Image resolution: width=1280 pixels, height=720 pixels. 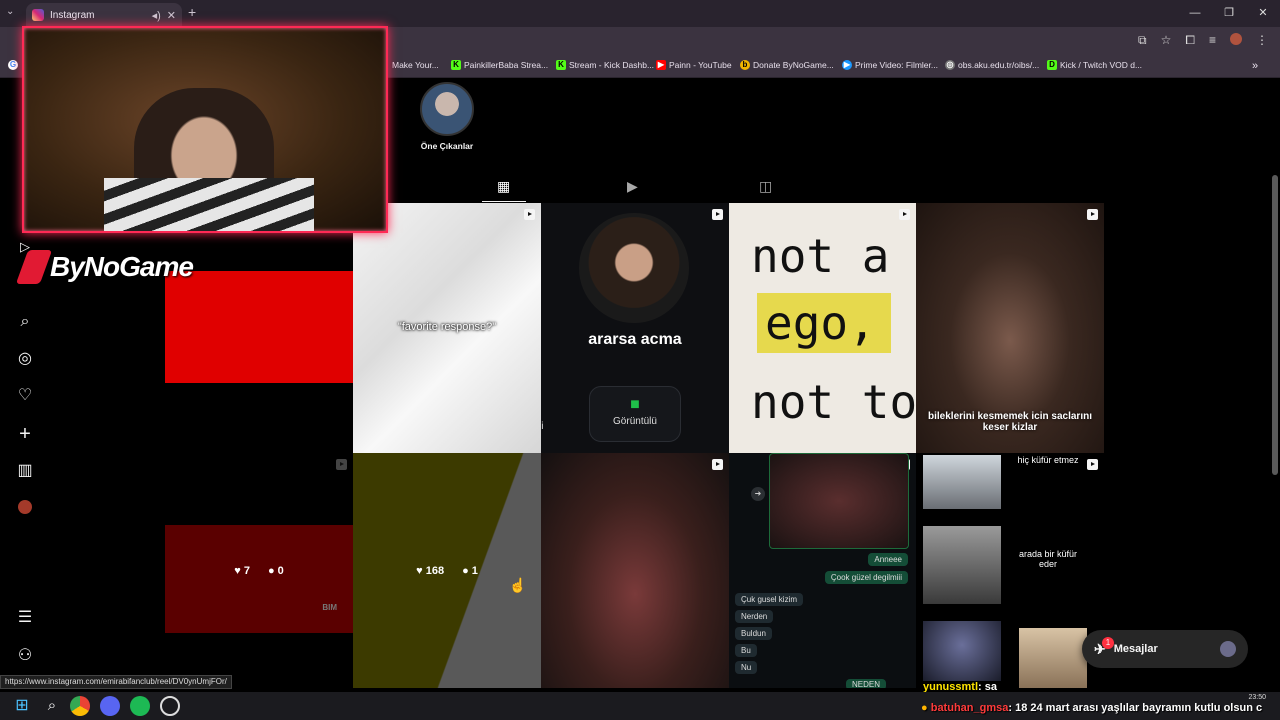 I want to click on dark-red-band, so click(x=259, y=579).